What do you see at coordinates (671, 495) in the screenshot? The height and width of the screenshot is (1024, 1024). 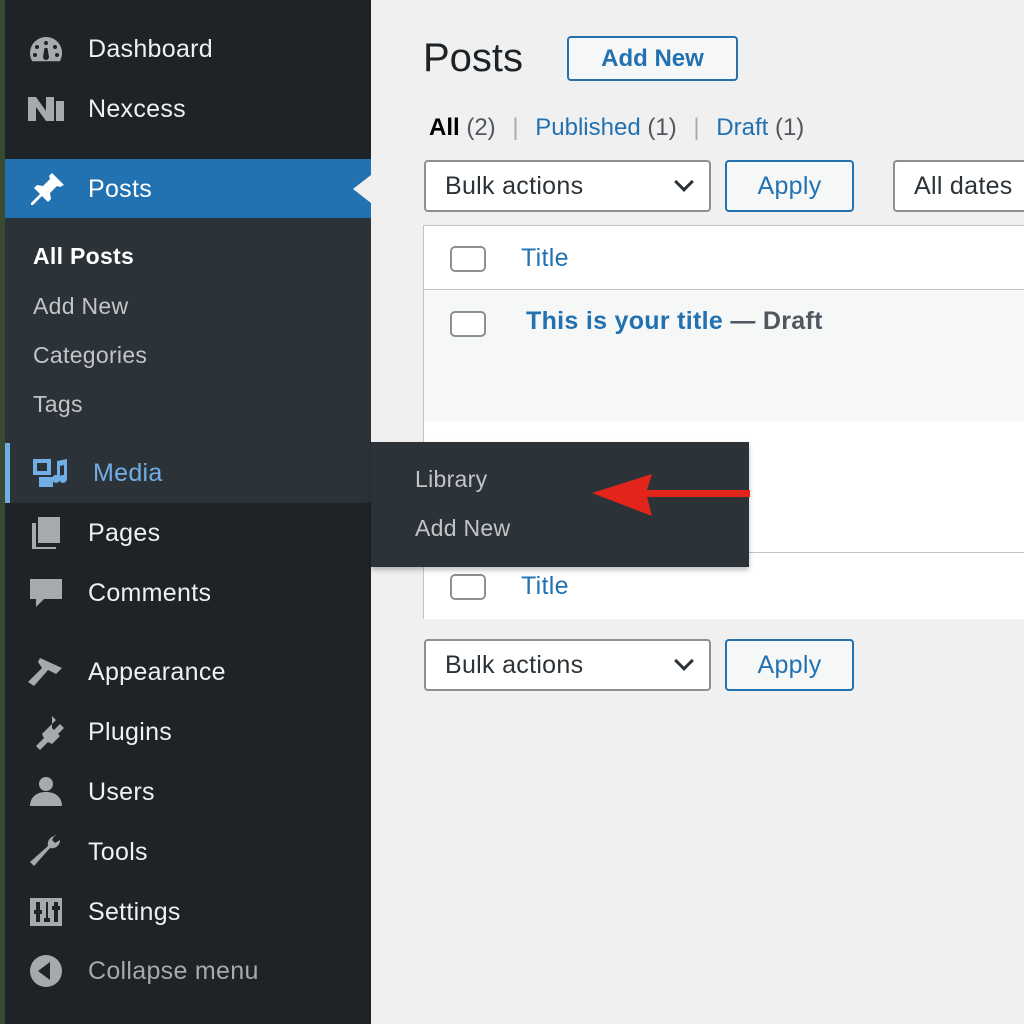 I see `red-arrow-annotation` at bounding box center [671, 495].